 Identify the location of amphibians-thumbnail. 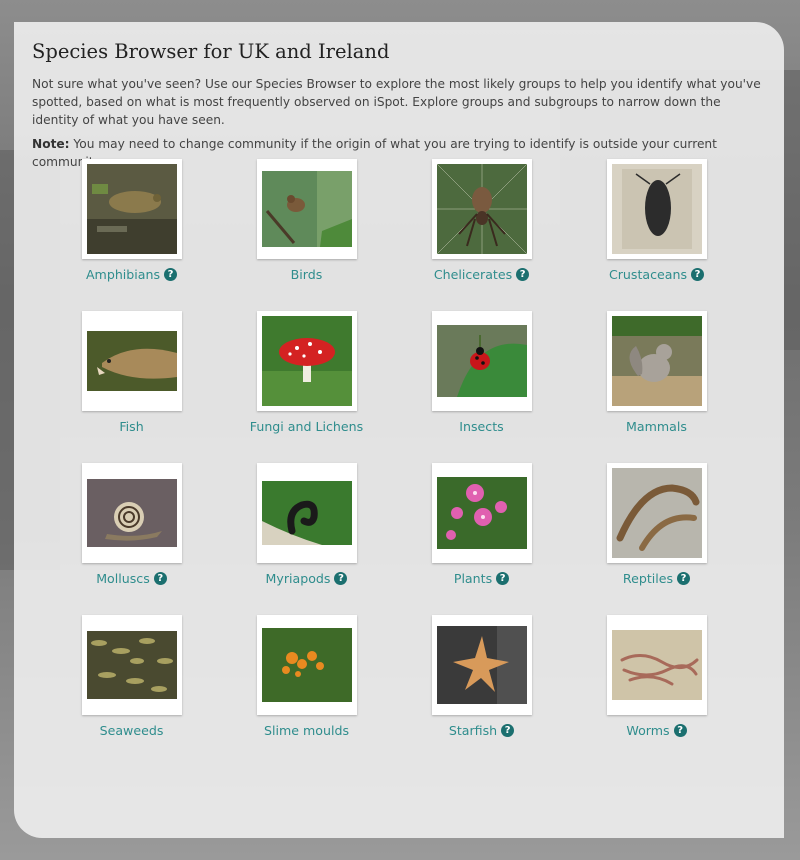
(131, 209).